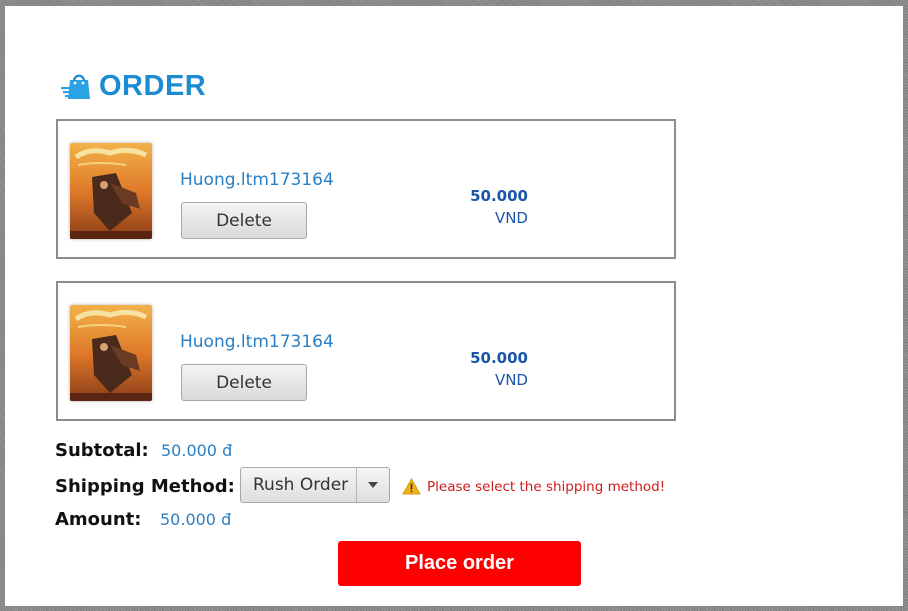  Describe the element at coordinates (98, 519) in the screenshot. I see `amount-label: Amount:` at that location.